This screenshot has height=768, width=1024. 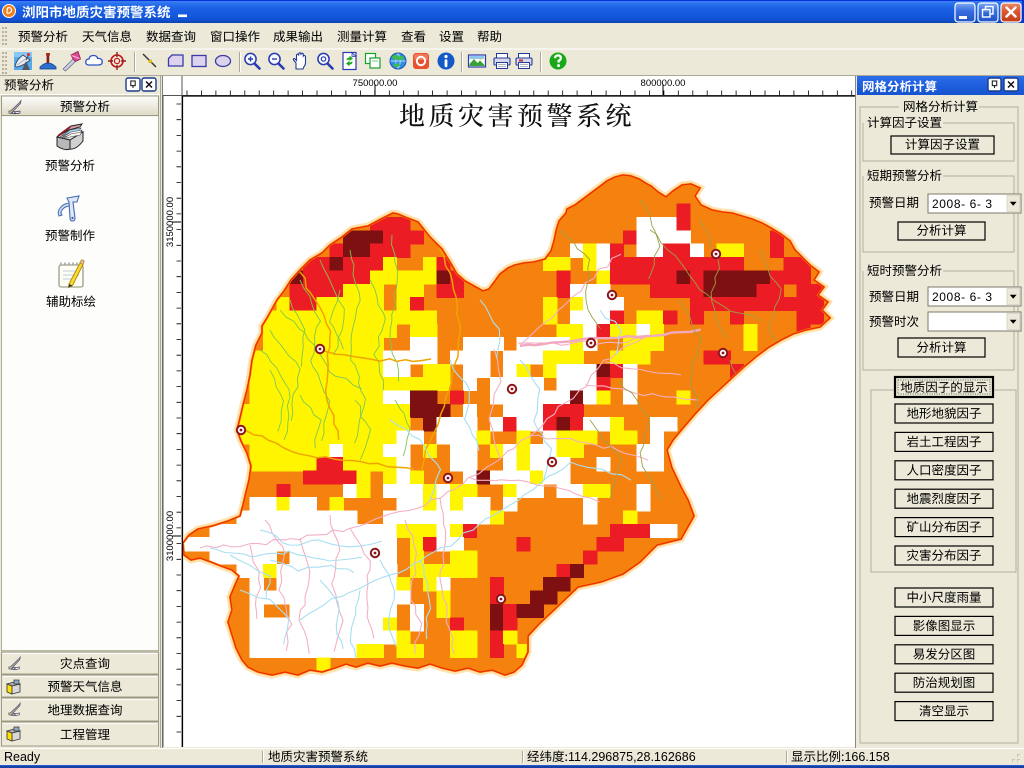 What do you see at coordinates (22, 757) in the screenshot?
I see `svg-text: Ready` at bounding box center [22, 757].